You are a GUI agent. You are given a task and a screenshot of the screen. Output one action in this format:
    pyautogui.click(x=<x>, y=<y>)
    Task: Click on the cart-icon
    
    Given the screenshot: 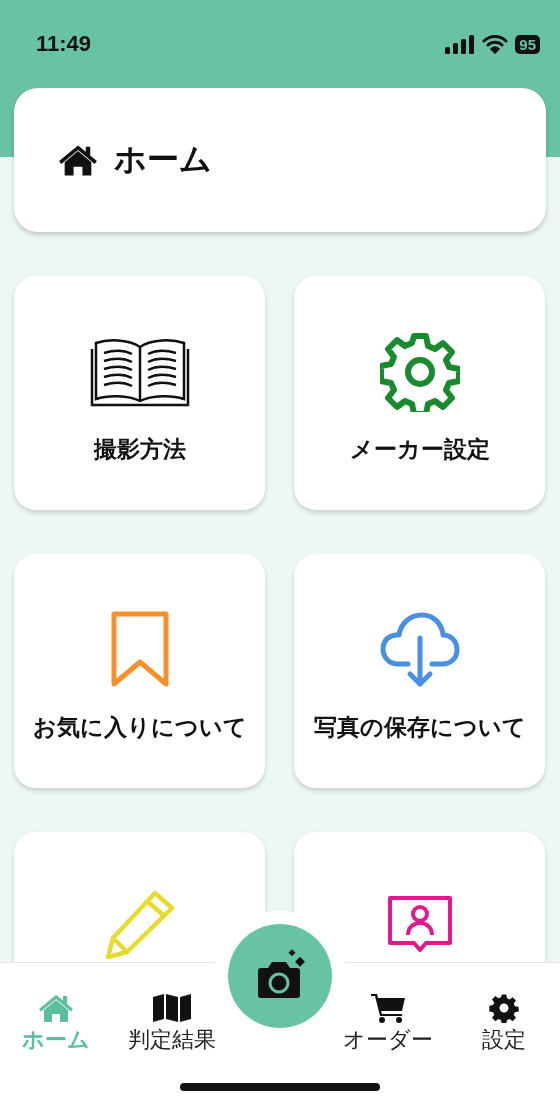 What is the action you would take?
    pyautogui.click(x=388, y=1008)
    